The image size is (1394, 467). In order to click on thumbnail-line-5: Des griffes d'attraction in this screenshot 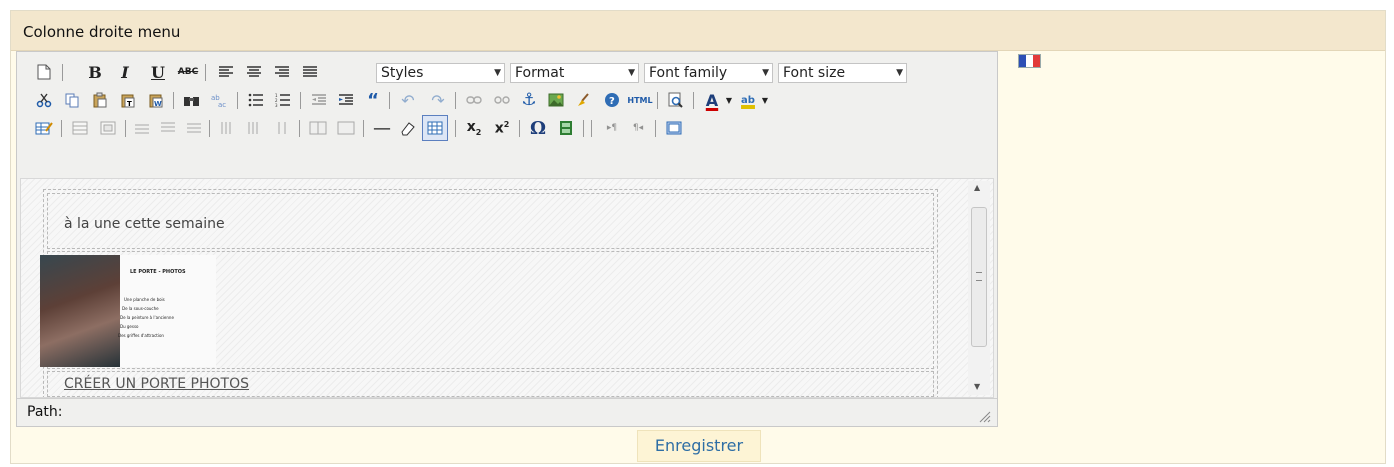, I will do `click(141, 335)`.